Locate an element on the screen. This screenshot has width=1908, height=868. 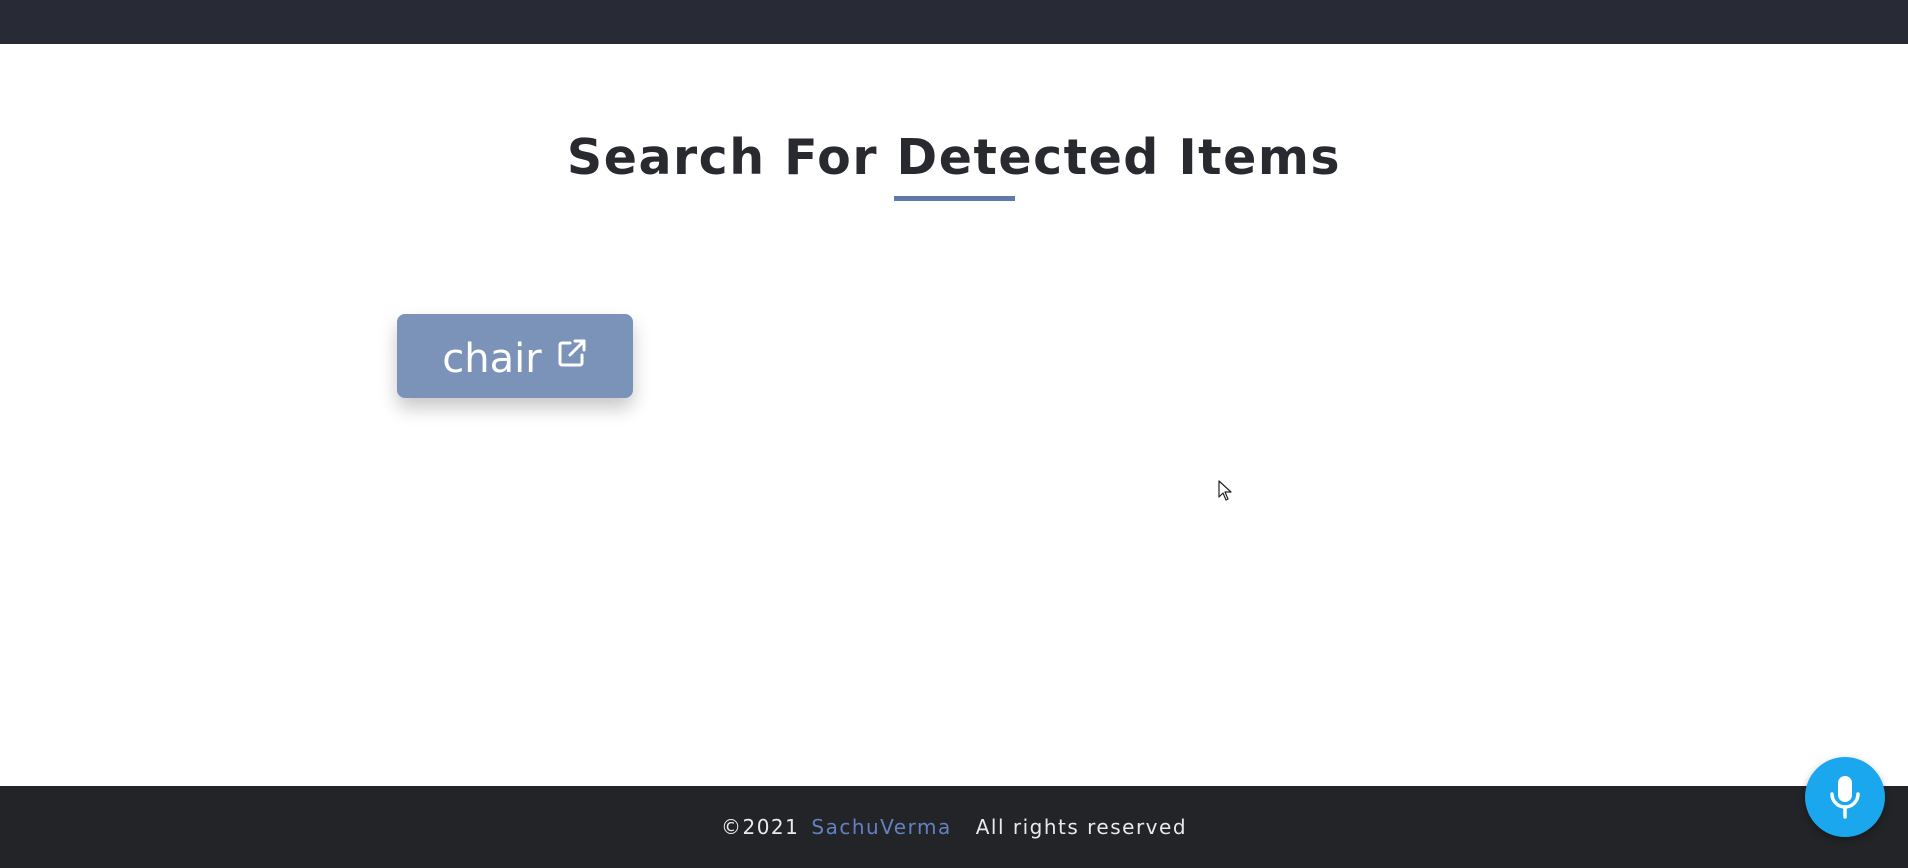
voice-search-button is located at coordinates (1845, 797).